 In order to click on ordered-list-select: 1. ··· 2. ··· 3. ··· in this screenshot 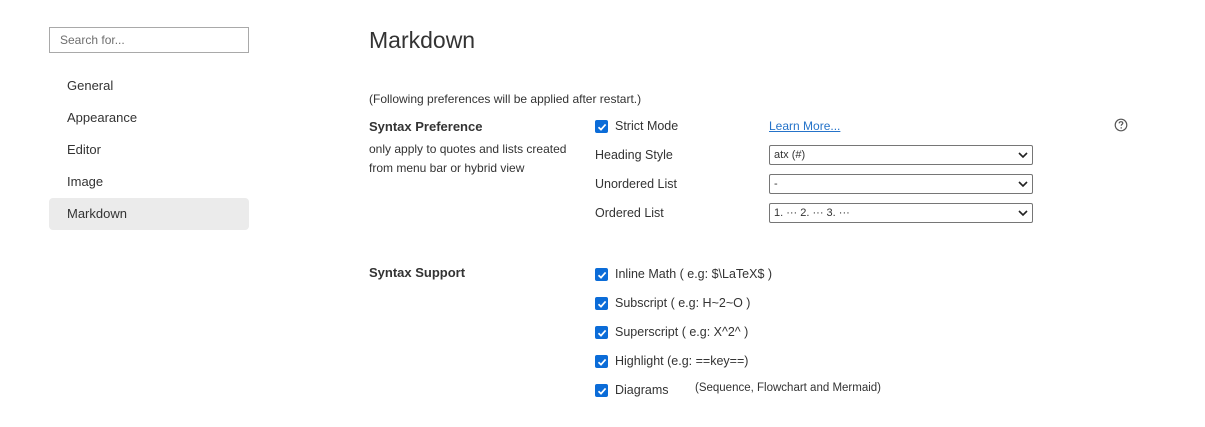, I will do `click(901, 213)`.